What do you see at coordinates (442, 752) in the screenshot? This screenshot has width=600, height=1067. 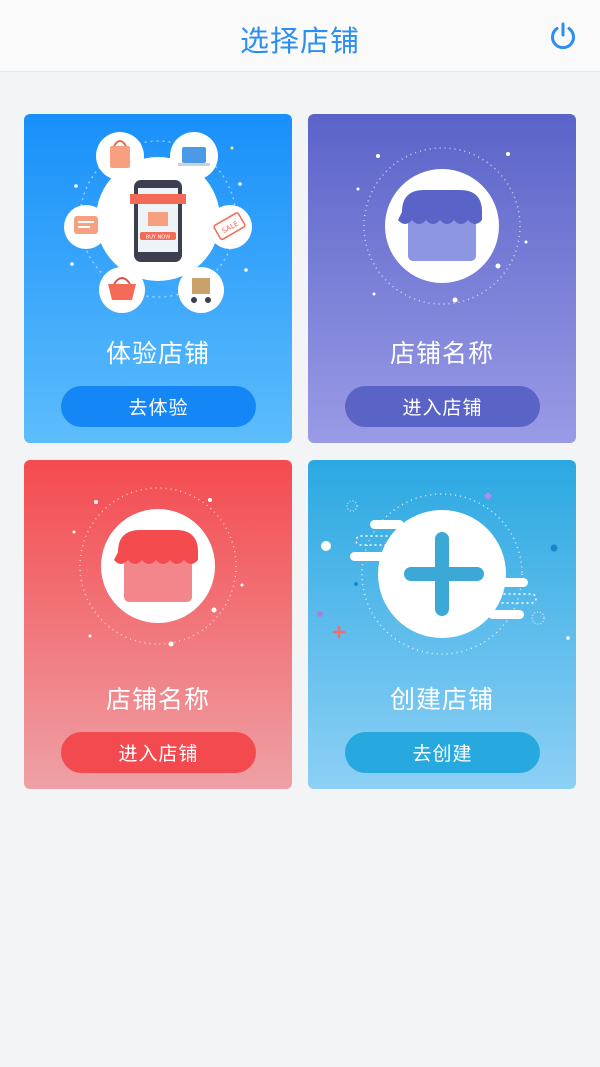 I see `create-store-button: 去创建` at bounding box center [442, 752].